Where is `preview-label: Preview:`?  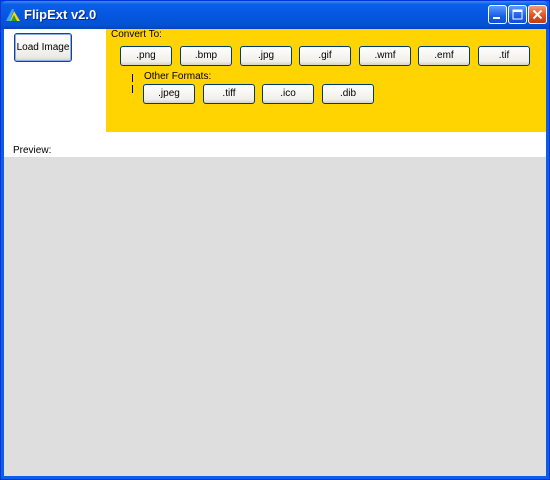 preview-label: Preview: is located at coordinates (32, 150).